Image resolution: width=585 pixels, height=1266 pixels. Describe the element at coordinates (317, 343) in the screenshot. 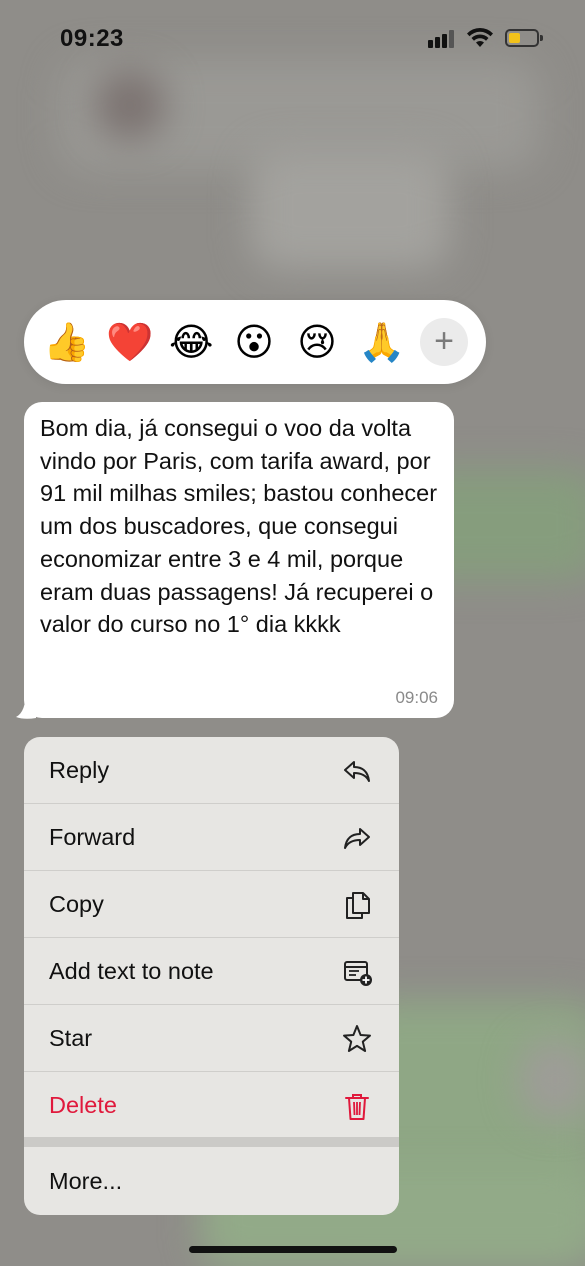

I see `reaction-crying: 😢` at that location.